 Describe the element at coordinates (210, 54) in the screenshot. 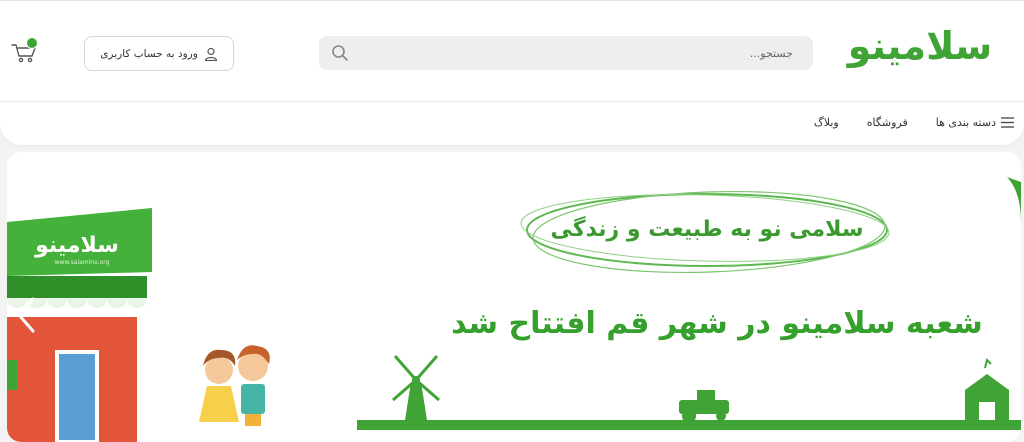

I see `user-icon` at that location.